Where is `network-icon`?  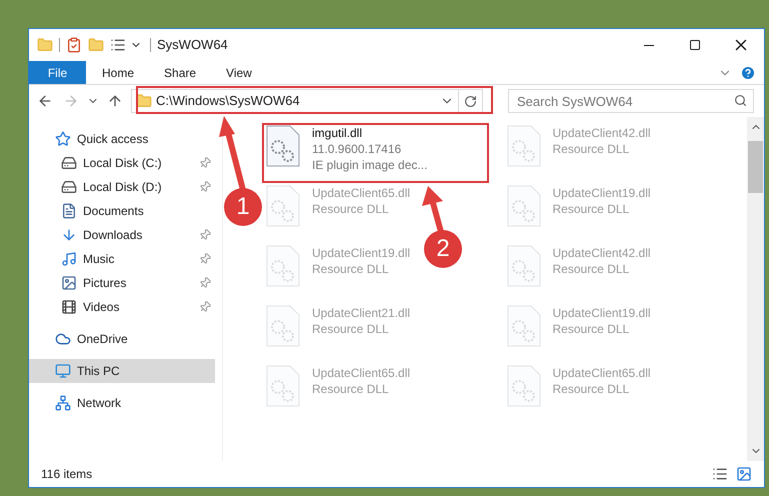
network-icon is located at coordinates (63, 403).